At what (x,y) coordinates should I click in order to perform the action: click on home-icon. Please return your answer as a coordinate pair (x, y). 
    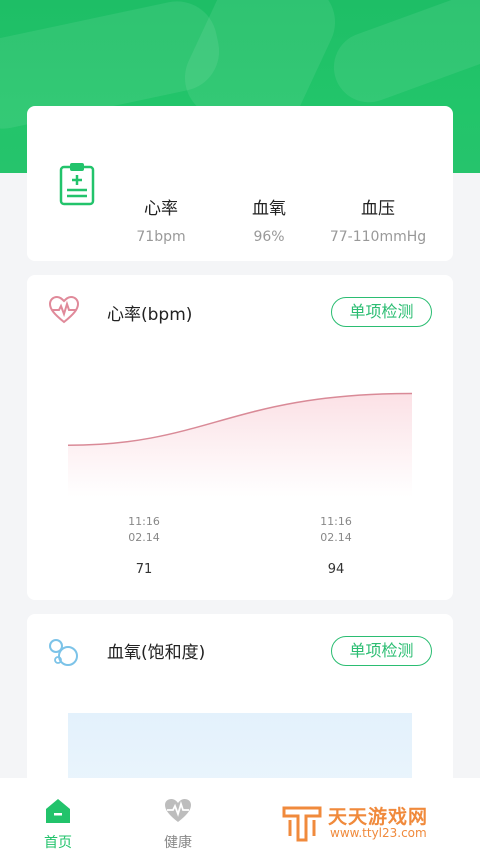
    Looking at the image, I should click on (58, 813).